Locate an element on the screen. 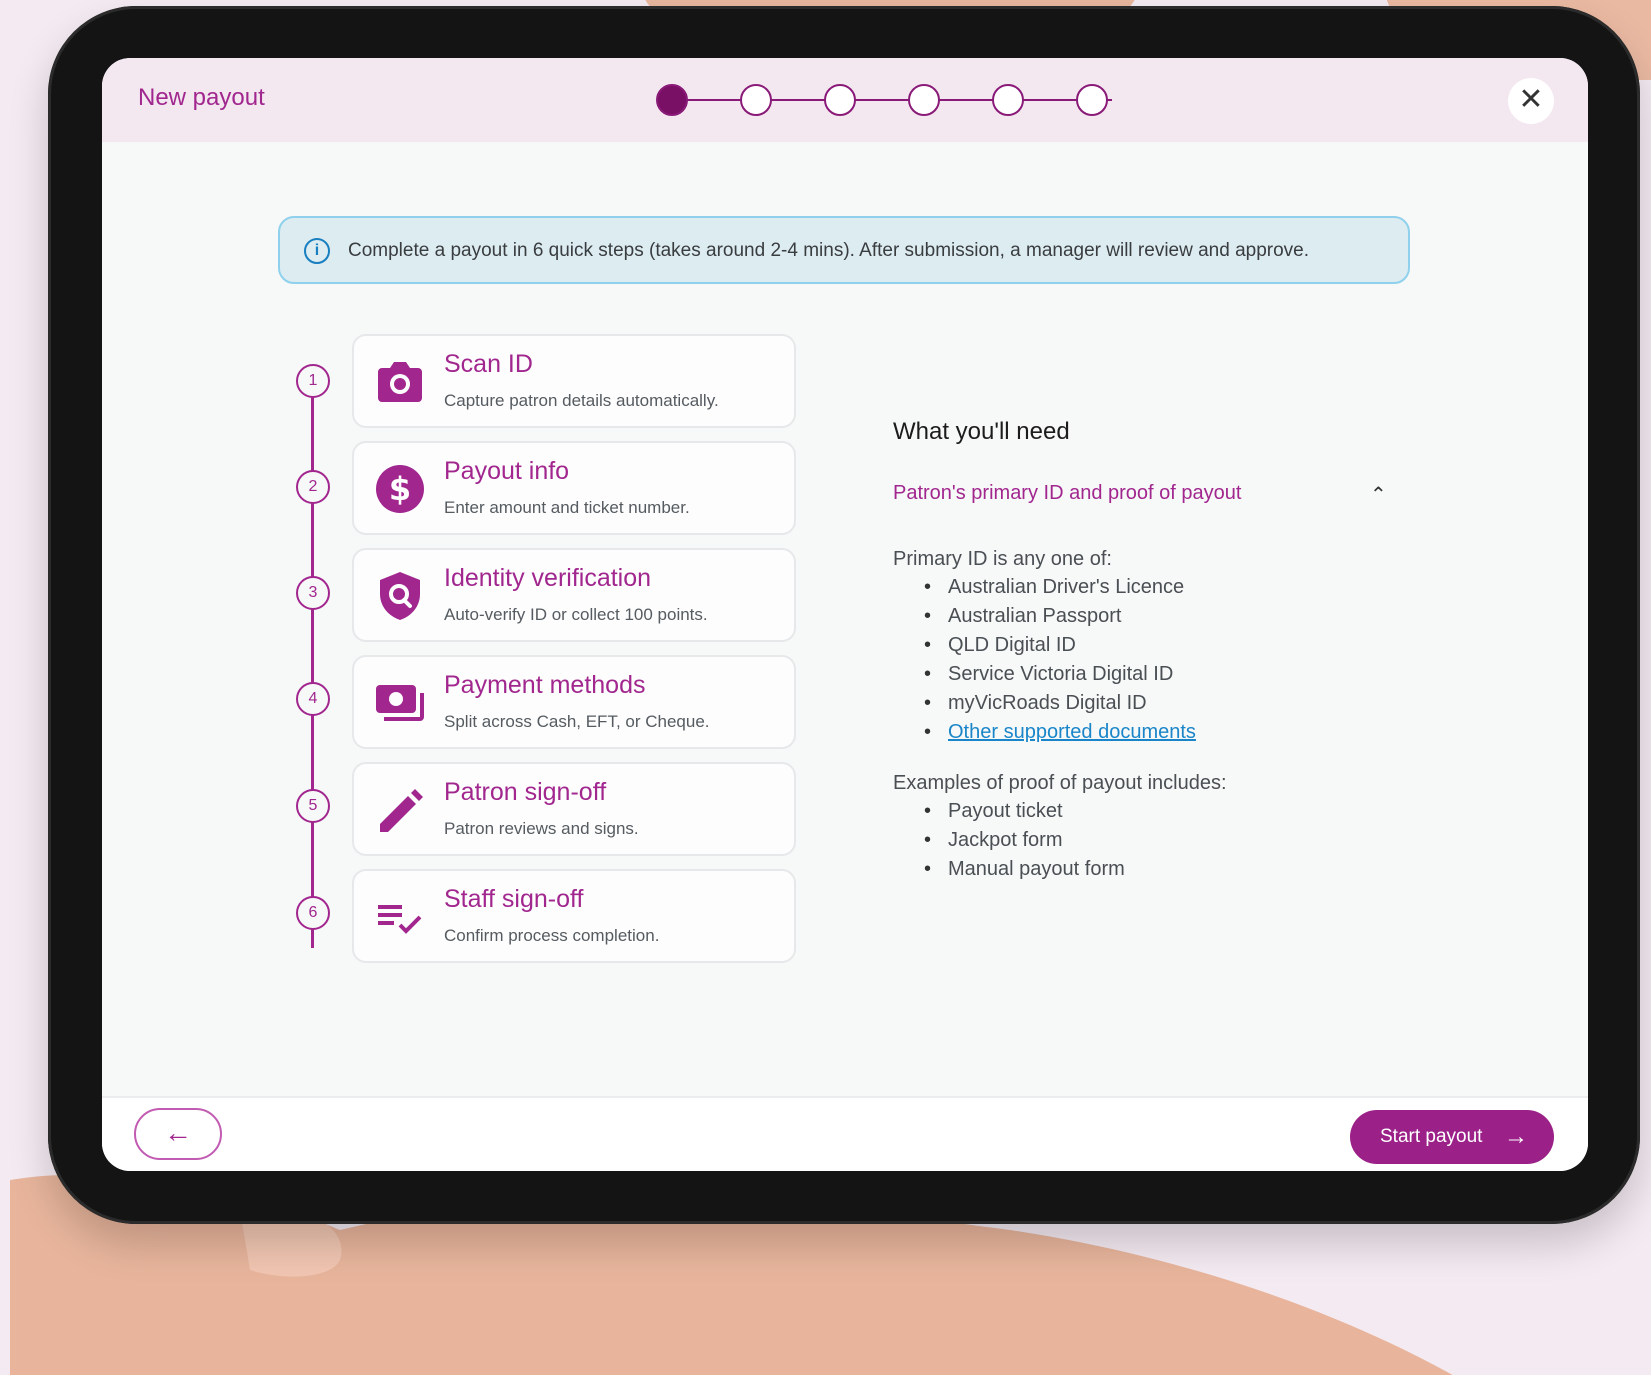  step-number-2: 2 is located at coordinates (313, 487).